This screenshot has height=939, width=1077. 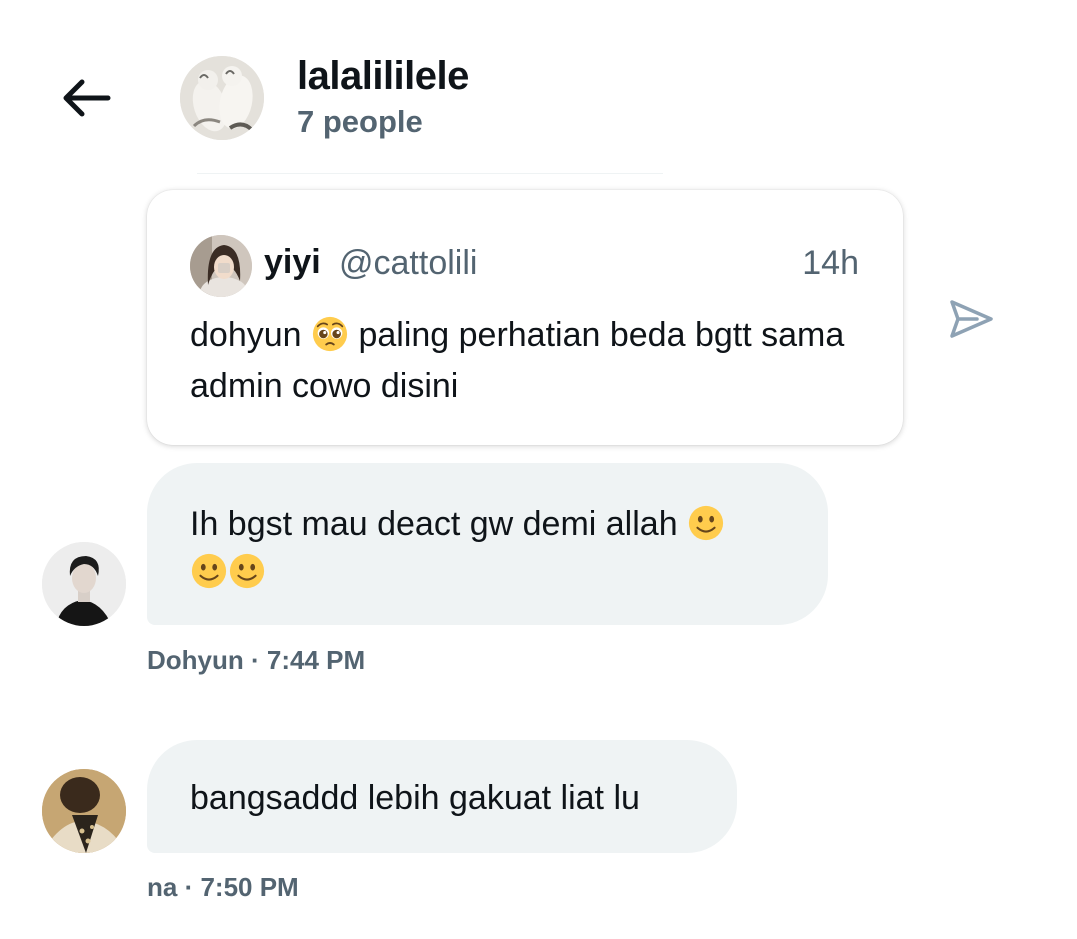 I want to click on quote-author-avatar, so click(x=221, y=266).